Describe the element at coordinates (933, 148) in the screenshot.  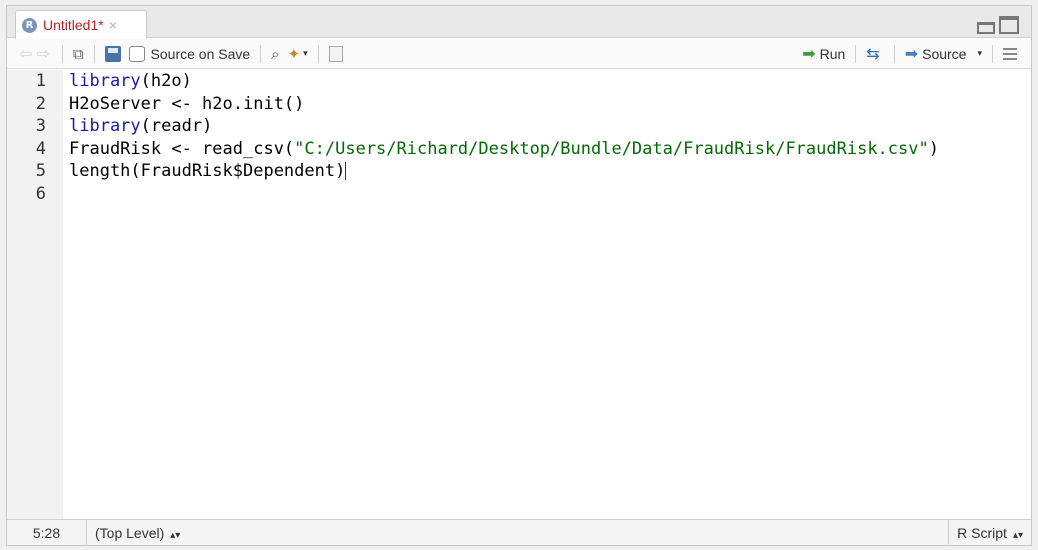
I see `code-text: )` at that location.